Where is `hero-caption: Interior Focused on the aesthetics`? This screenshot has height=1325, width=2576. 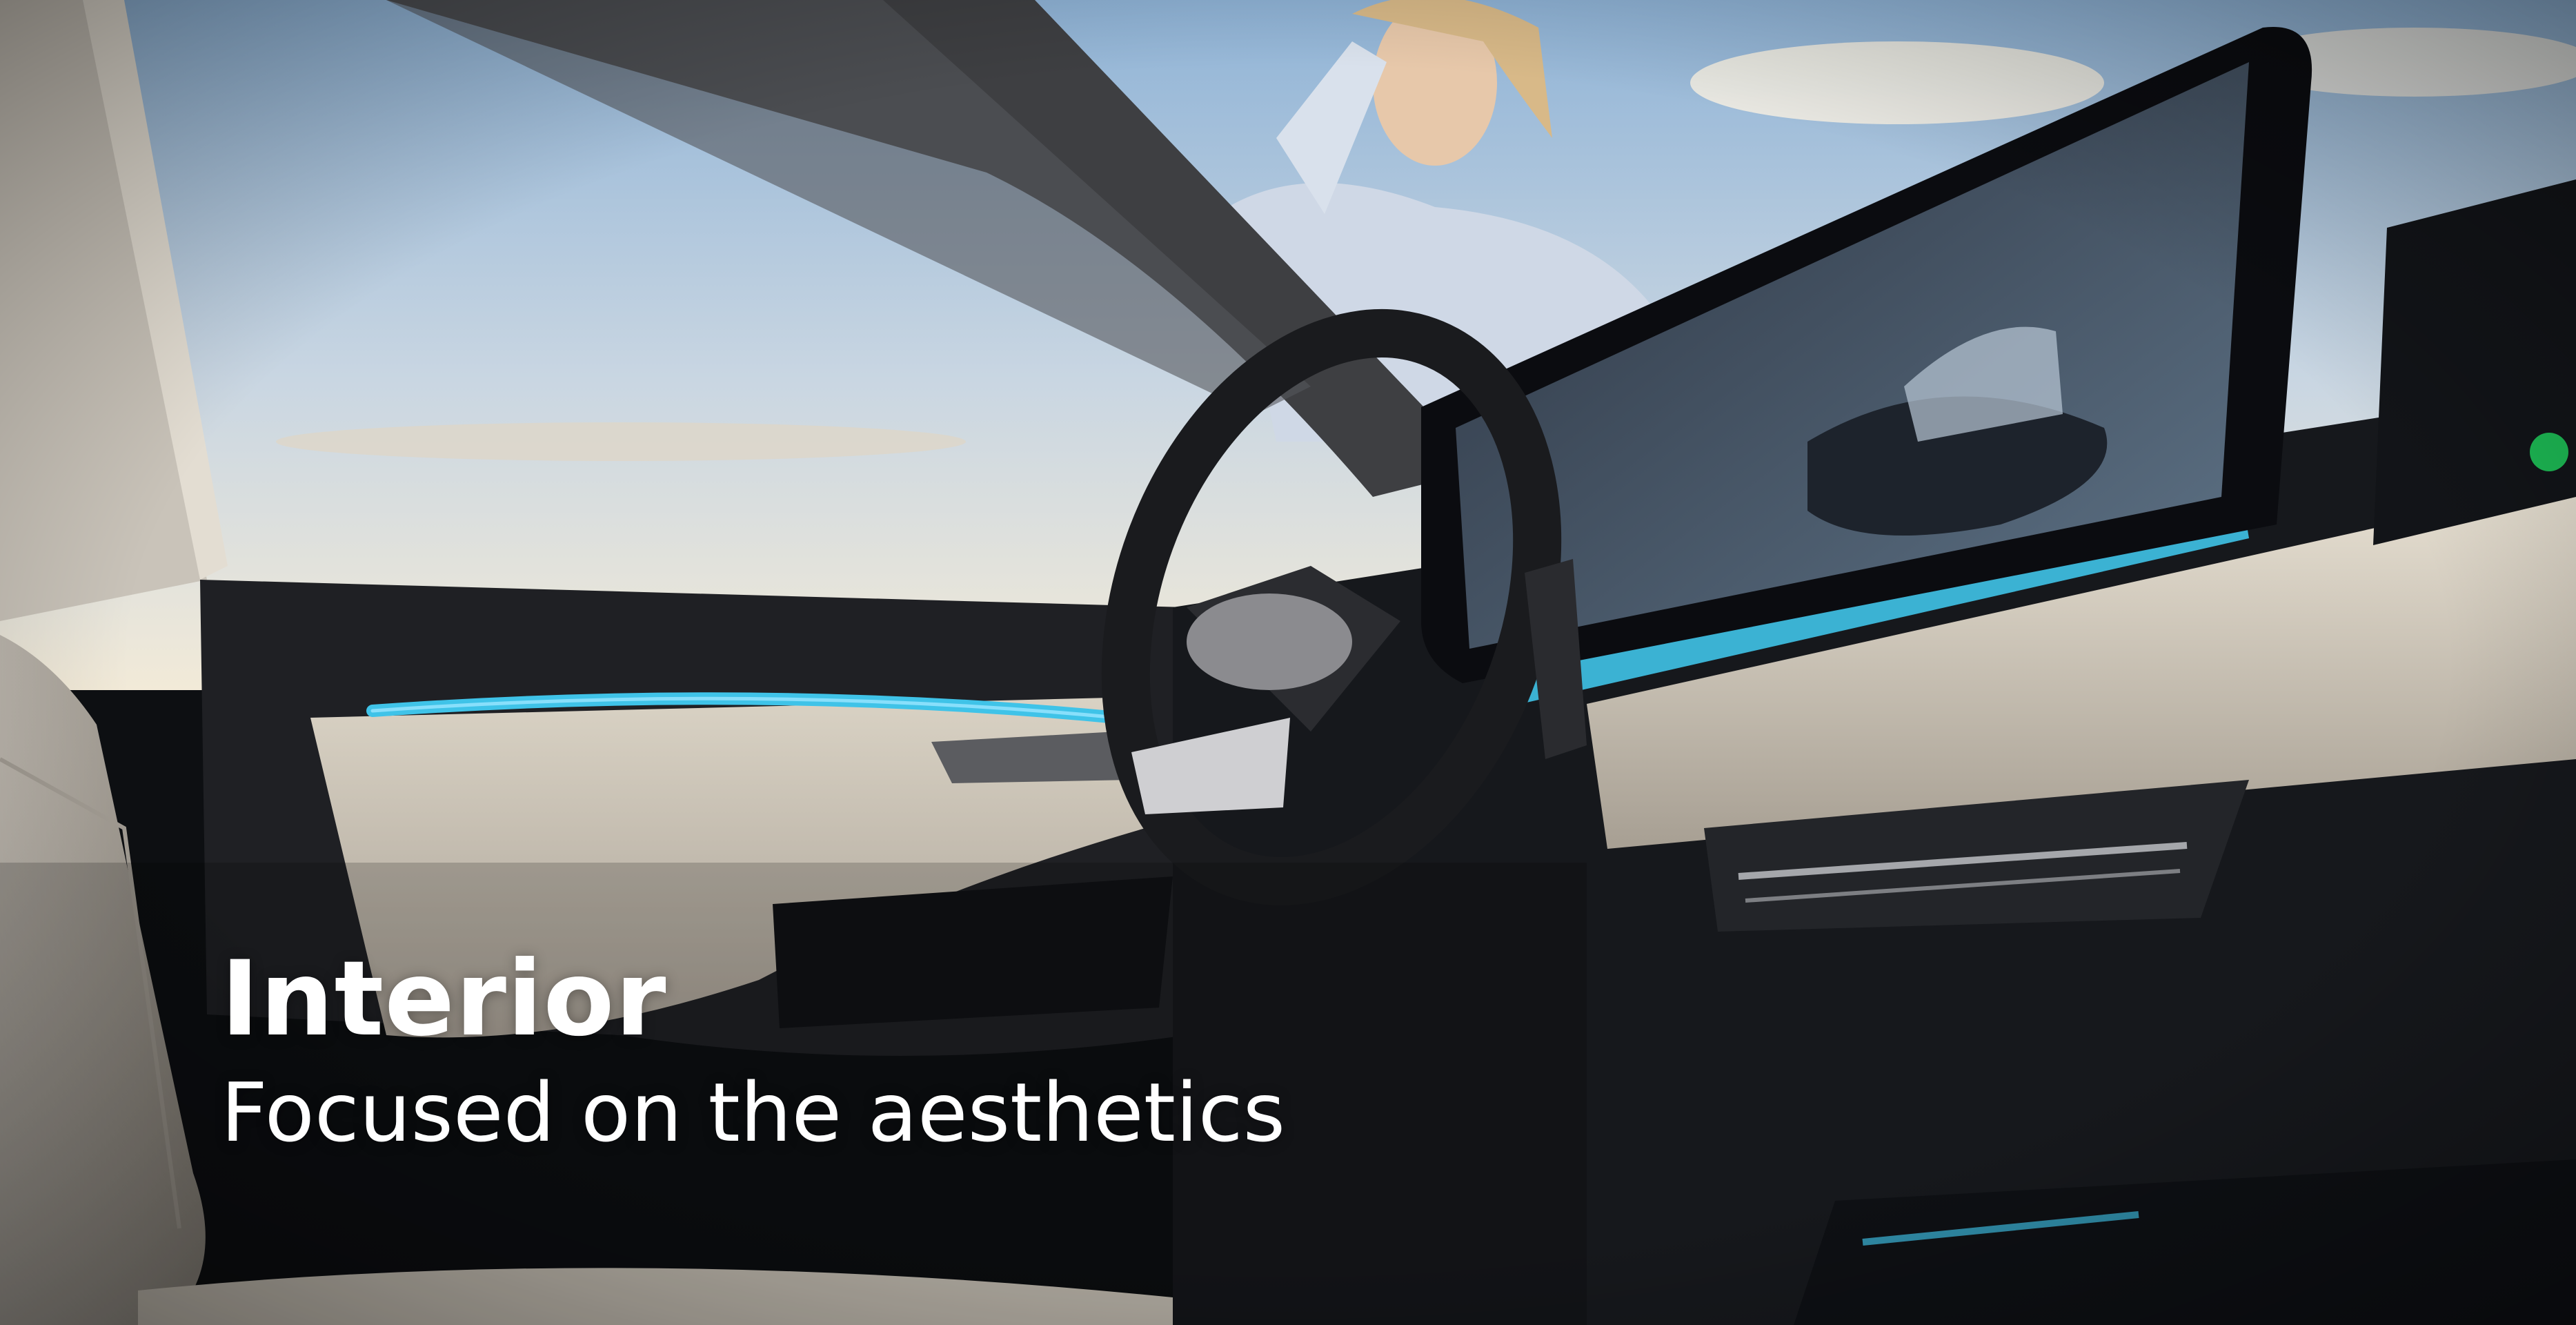 hero-caption: Interior Focused on the aesthetics is located at coordinates (753, 1053).